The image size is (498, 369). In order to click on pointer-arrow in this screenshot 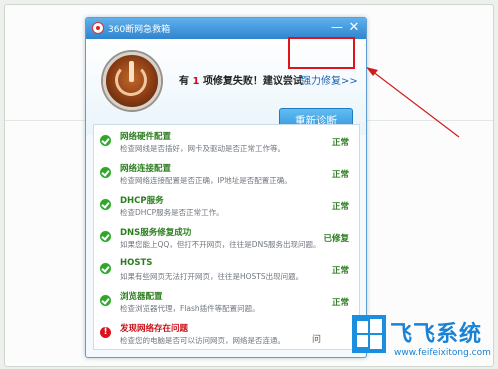, I will do `click(413, 102)`.